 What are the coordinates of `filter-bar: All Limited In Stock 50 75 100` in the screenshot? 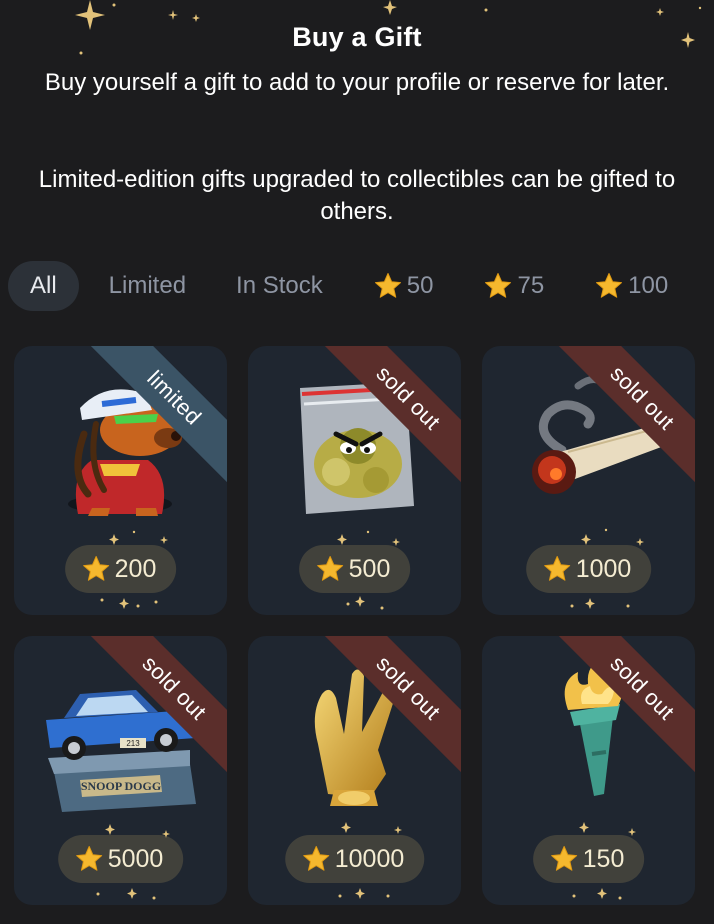 It's located at (361, 286).